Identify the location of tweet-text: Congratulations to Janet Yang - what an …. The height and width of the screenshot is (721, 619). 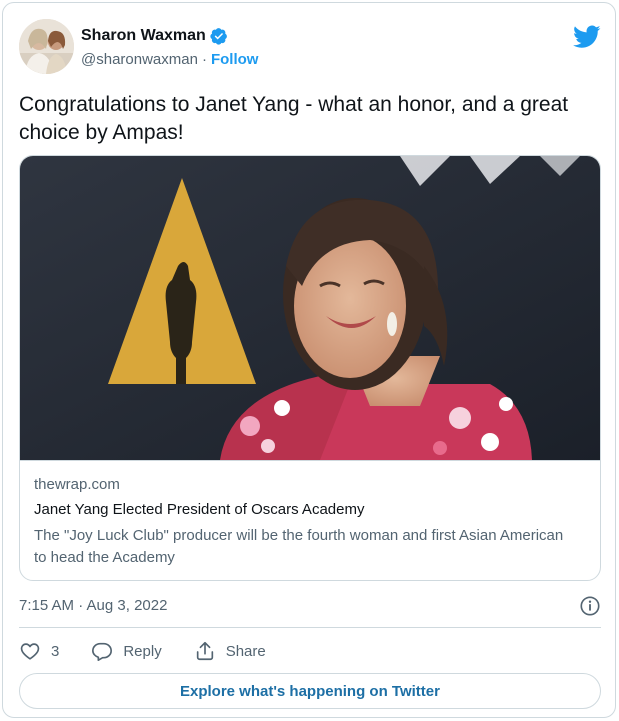
(294, 118).